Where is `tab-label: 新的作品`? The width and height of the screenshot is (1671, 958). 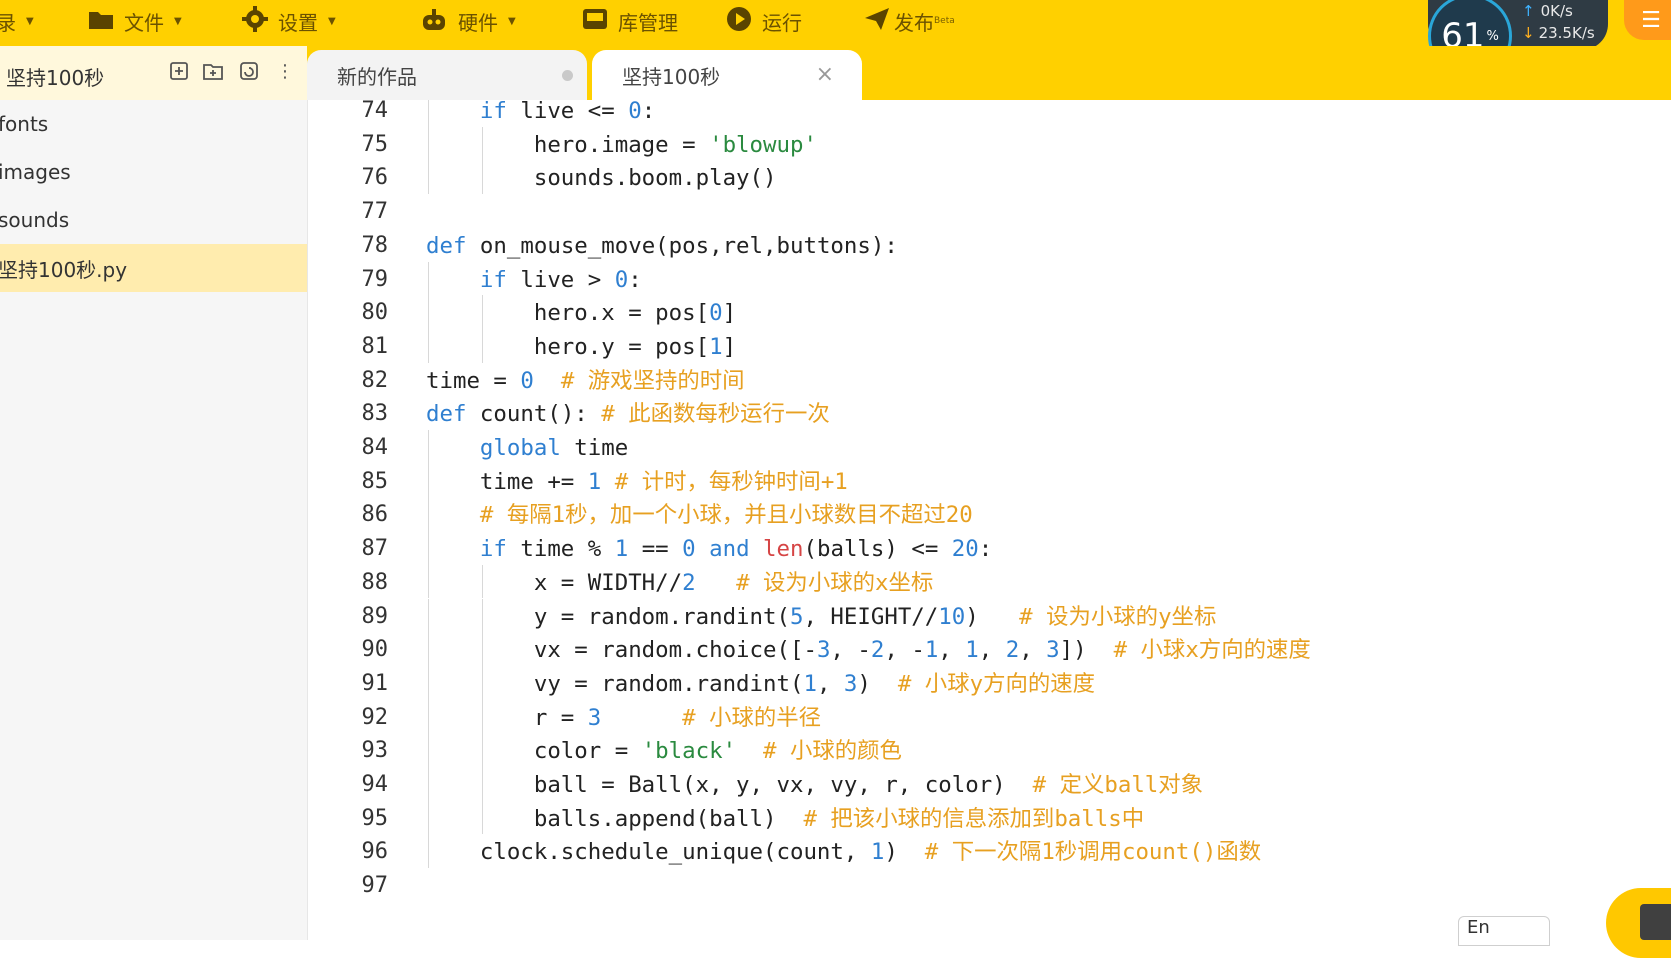
tab-label: 新的作品 is located at coordinates (377, 76).